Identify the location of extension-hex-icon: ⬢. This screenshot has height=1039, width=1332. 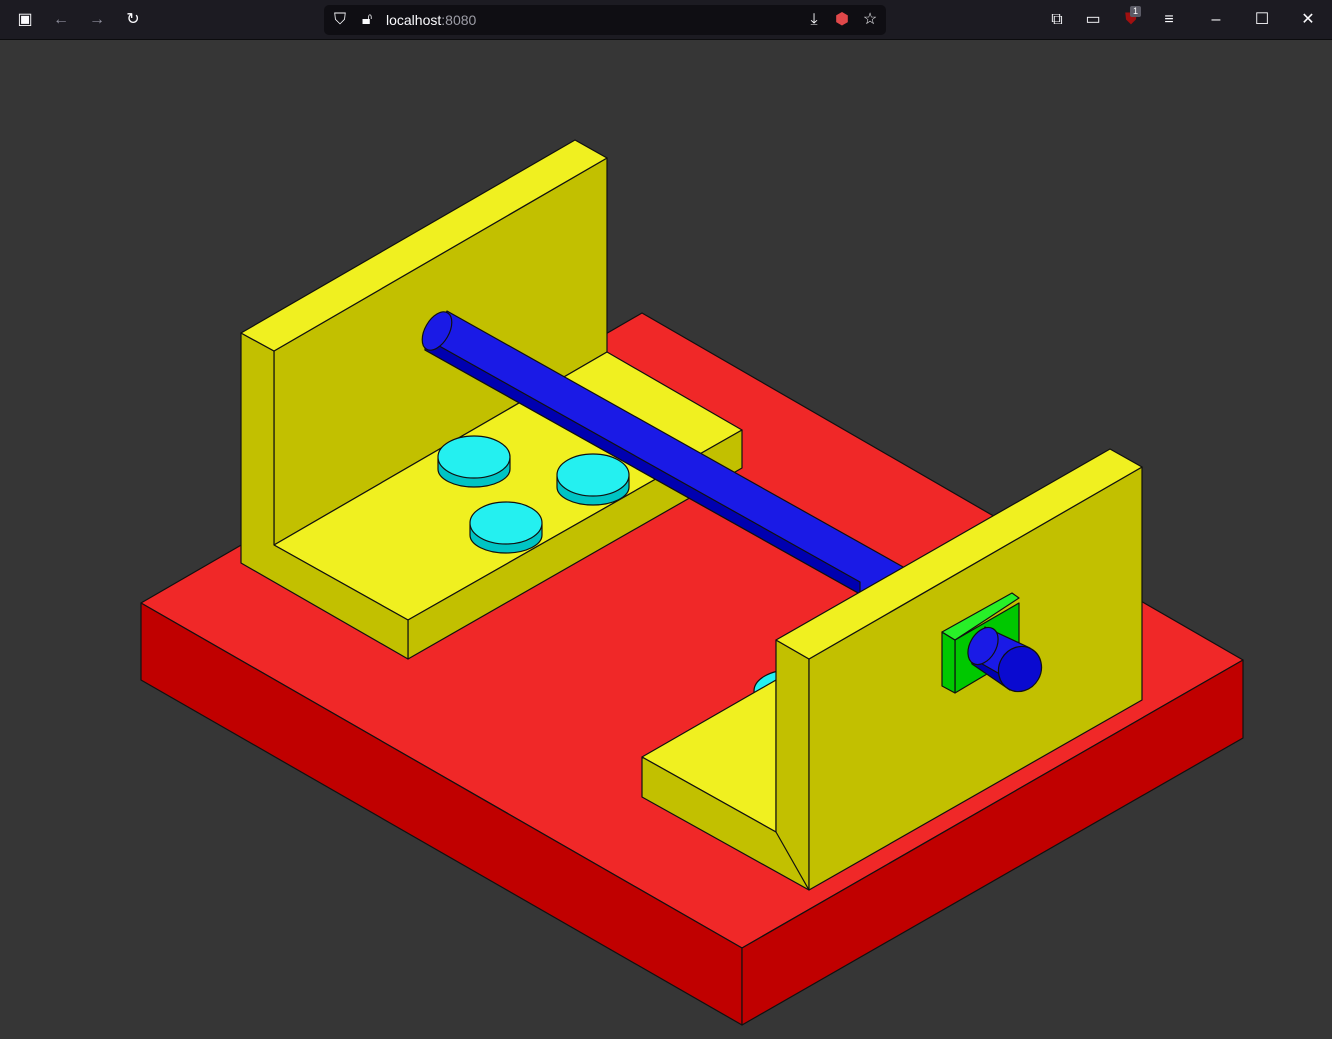
(842, 20).